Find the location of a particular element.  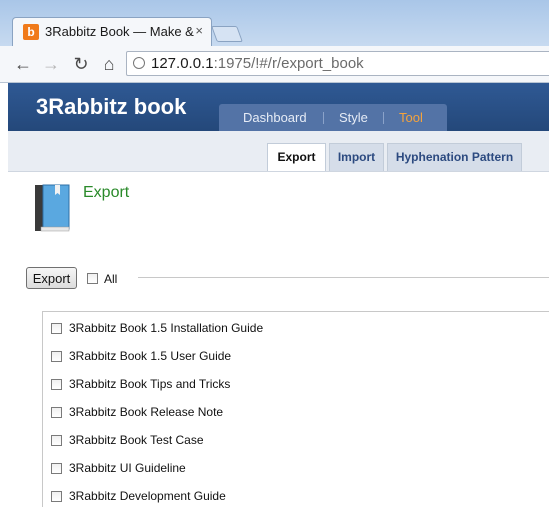

document-label: 3Rabbitz Book Release Note is located at coordinates (146, 412).